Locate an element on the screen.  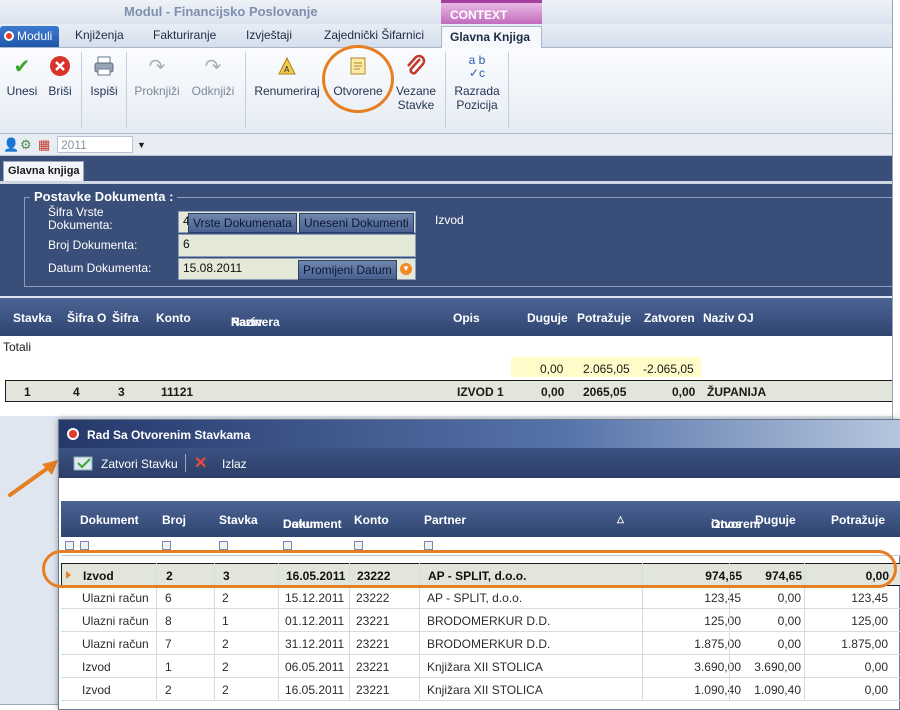
brisi-button: Briši is located at coordinates (60, 76).